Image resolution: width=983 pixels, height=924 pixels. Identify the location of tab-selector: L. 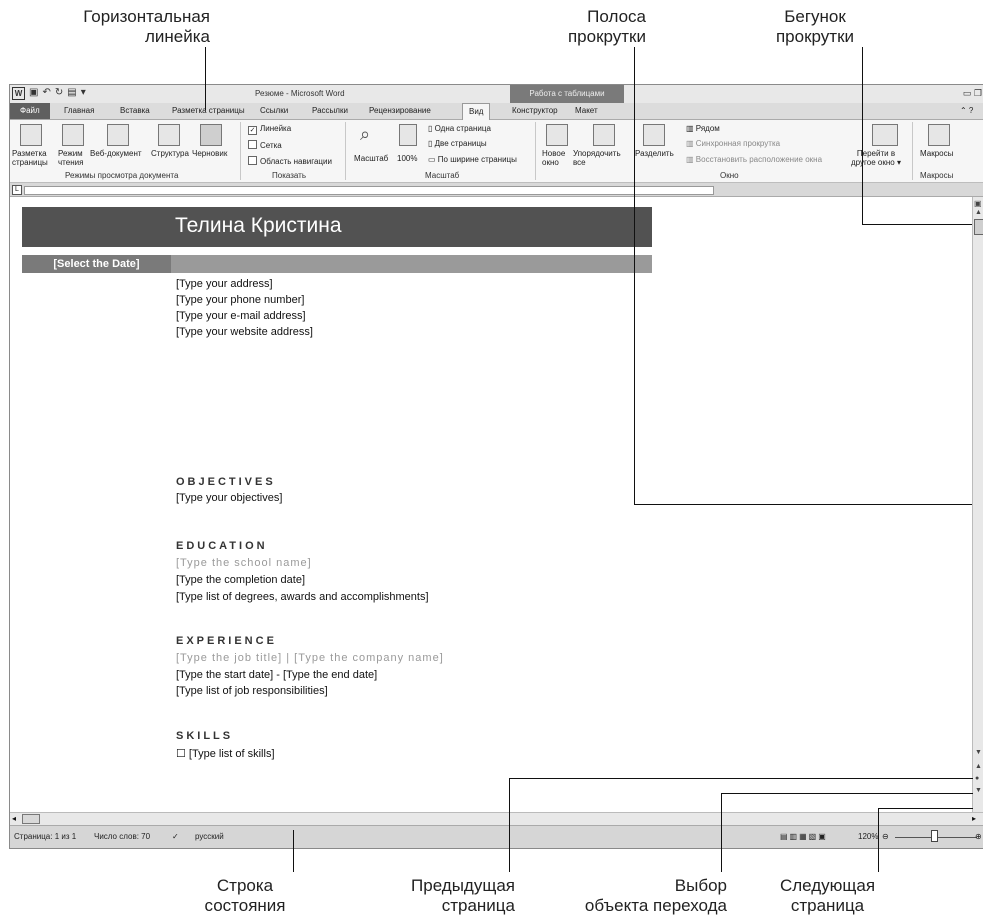
(17, 190).